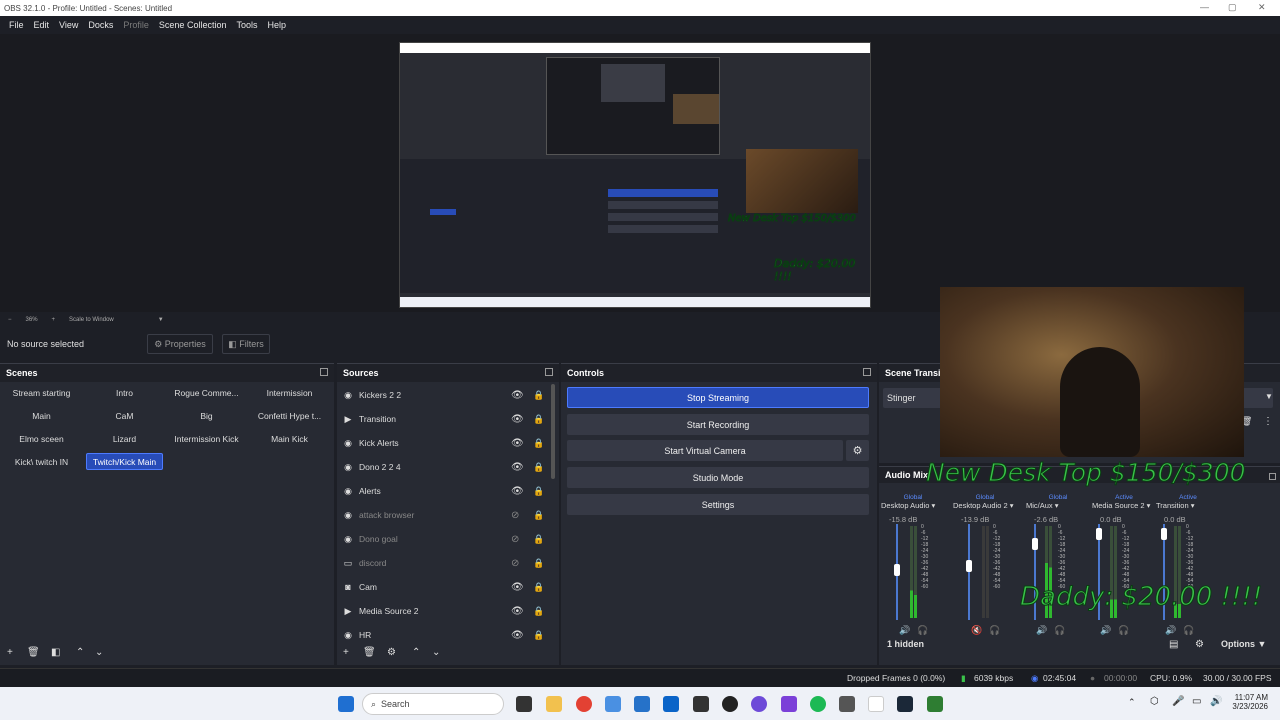  Describe the element at coordinates (818, 704) in the screenshot. I see `spotify-icon` at that location.